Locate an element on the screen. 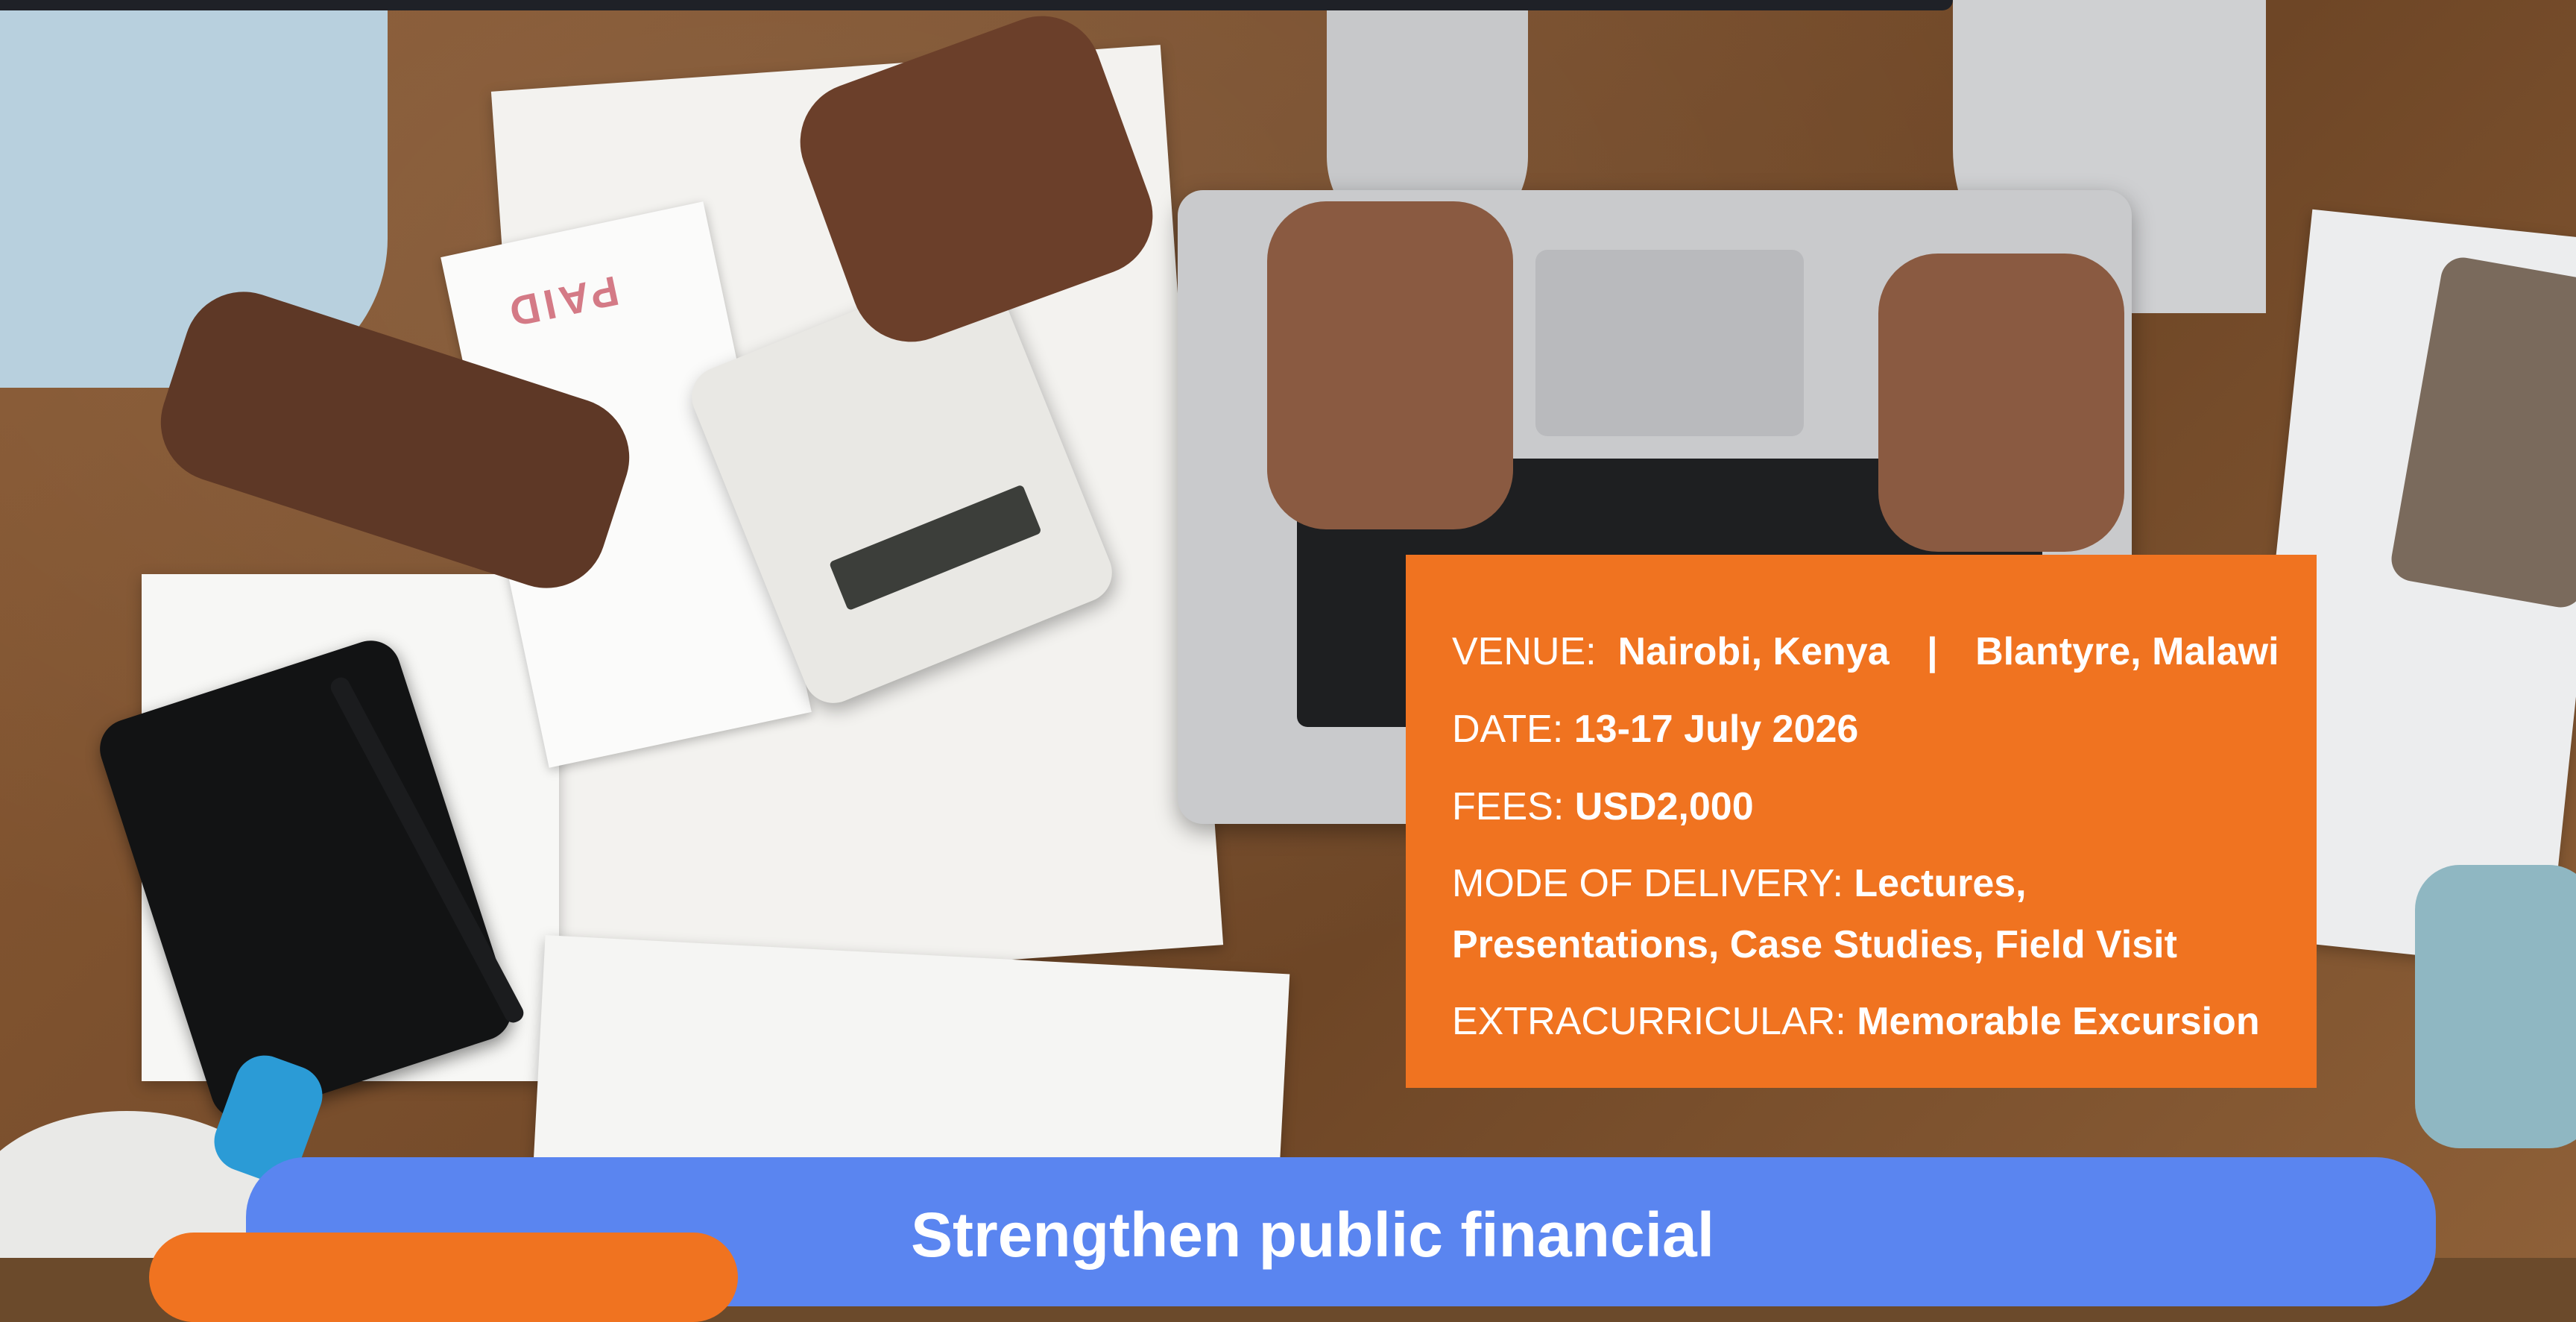 The image size is (2576, 1322). date-label: DATE: is located at coordinates (1508, 729).